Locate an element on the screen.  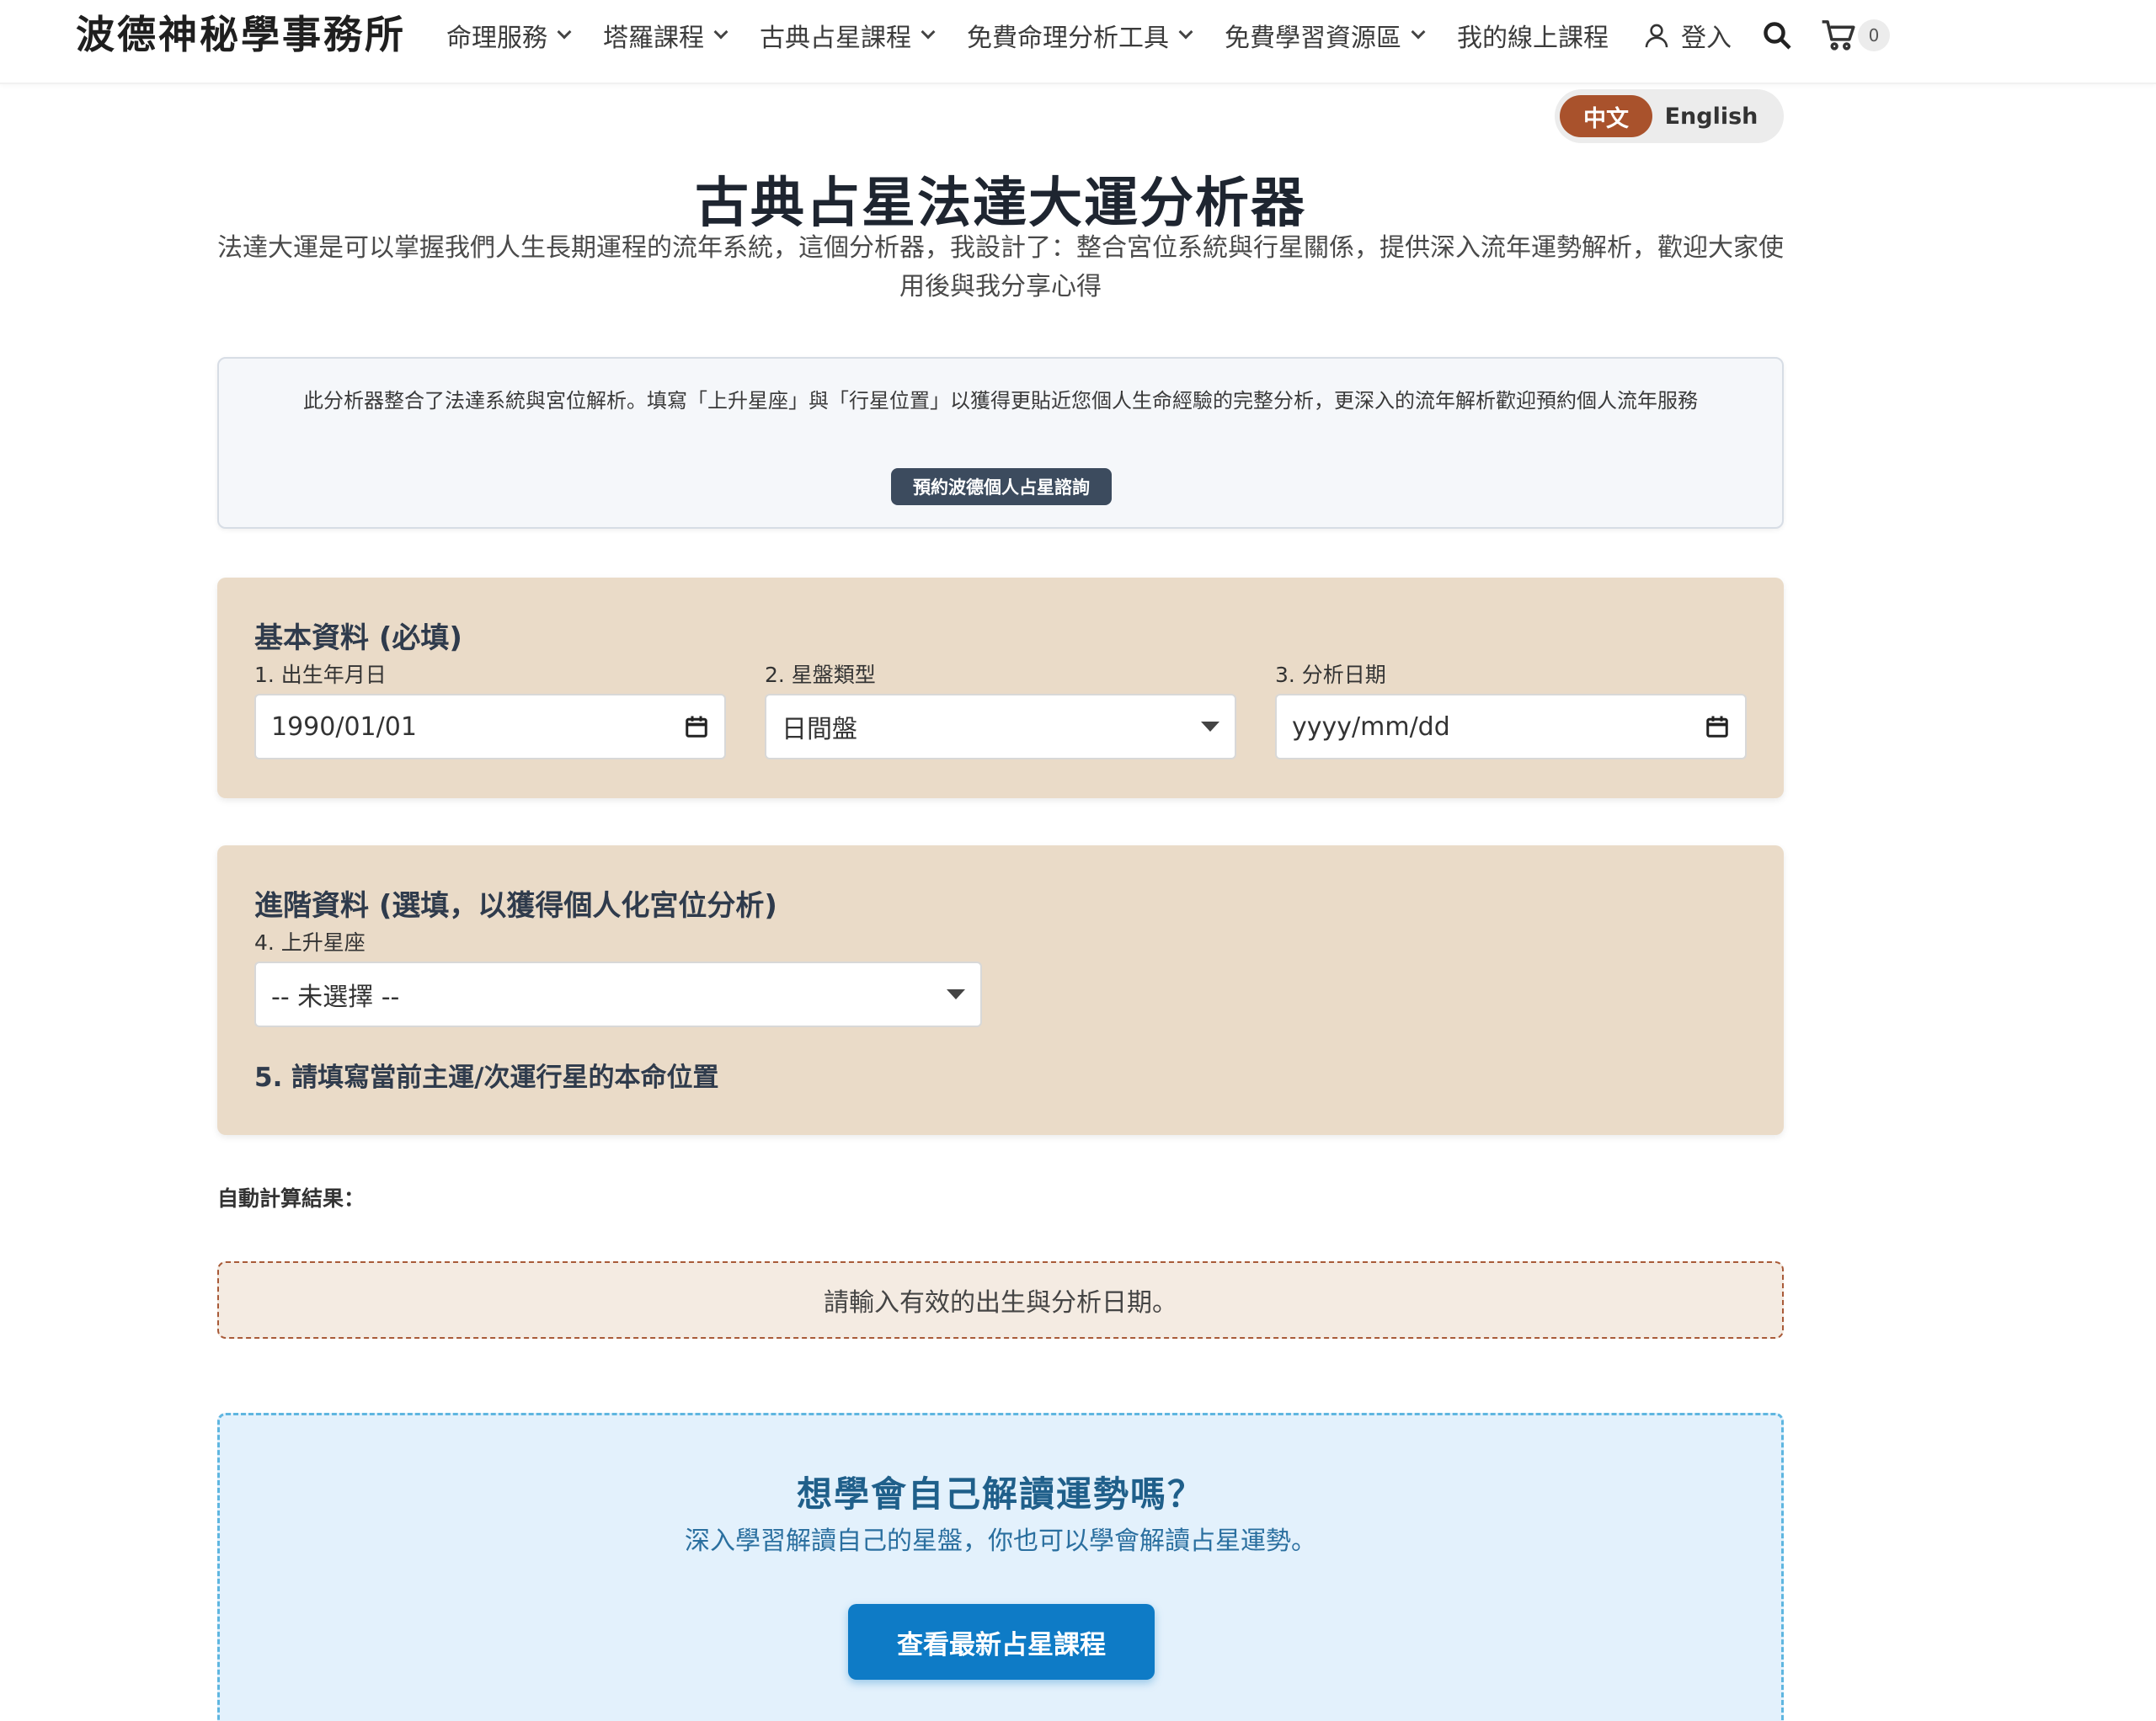
nav-item-tarot: 塔羅課程 is located at coordinates (665, 35).